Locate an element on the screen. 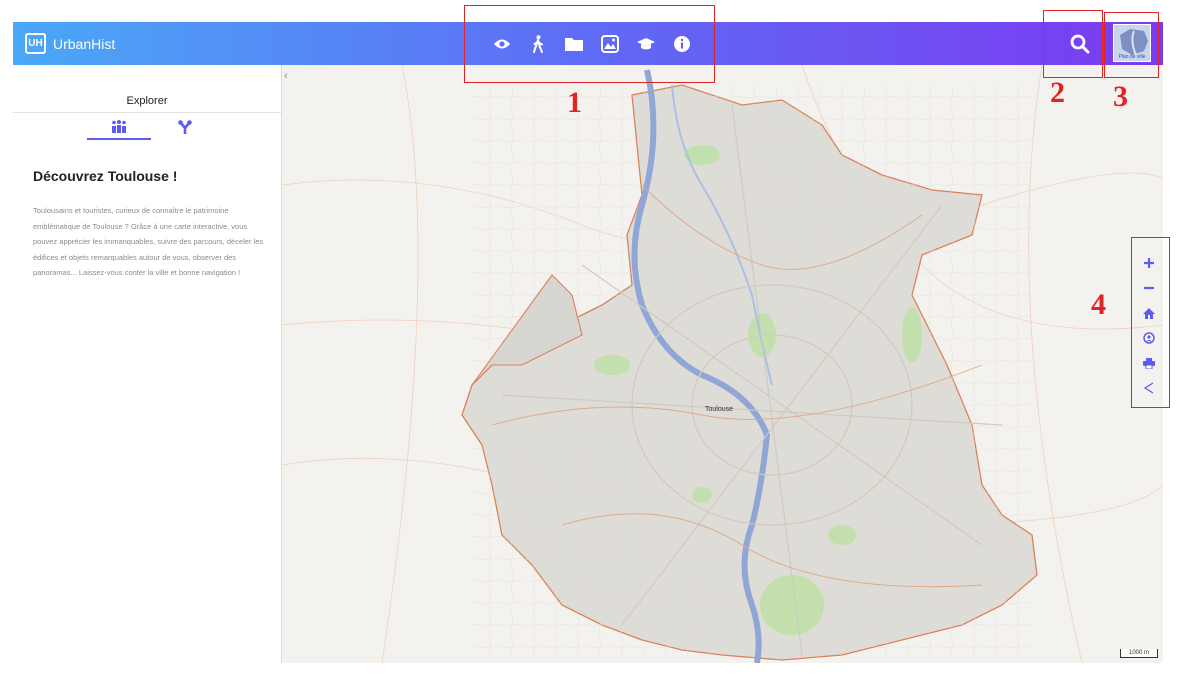 The width and height of the screenshot is (1180, 691). app-name: UrbanHist is located at coordinates (84, 43).